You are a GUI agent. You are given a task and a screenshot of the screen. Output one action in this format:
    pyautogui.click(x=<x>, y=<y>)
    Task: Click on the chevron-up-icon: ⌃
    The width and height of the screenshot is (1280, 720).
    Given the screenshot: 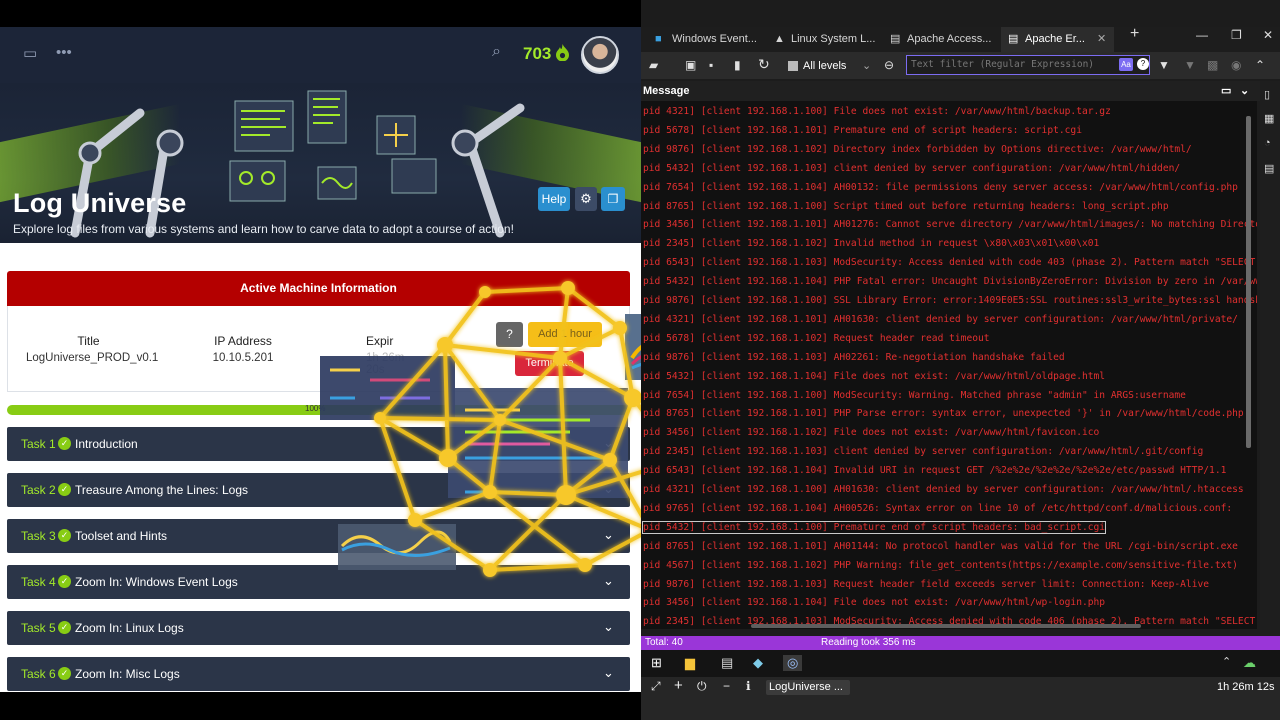 What is the action you would take?
    pyautogui.click(x=1260, y=65)
    